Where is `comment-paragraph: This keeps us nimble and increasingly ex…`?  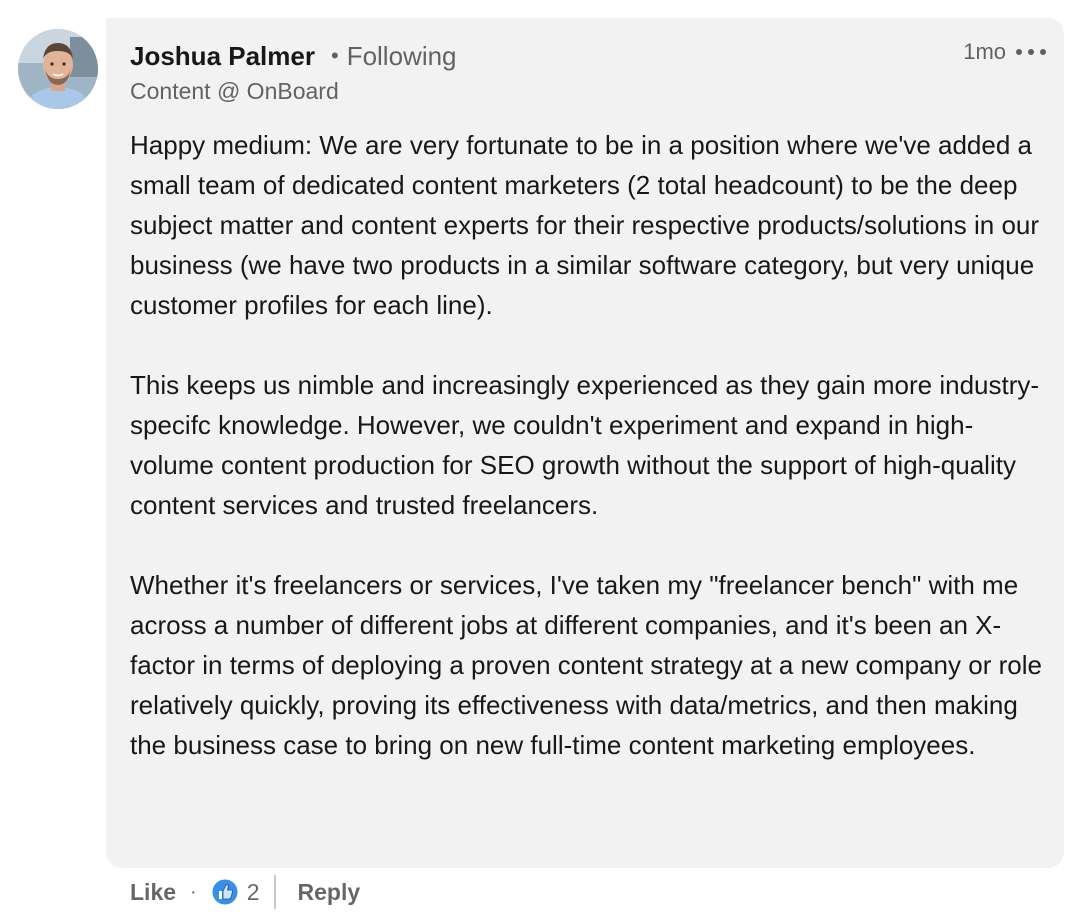
comment-paragraph: This keeps us nimble and increasingly ex… is located at coordinates (585, 445).